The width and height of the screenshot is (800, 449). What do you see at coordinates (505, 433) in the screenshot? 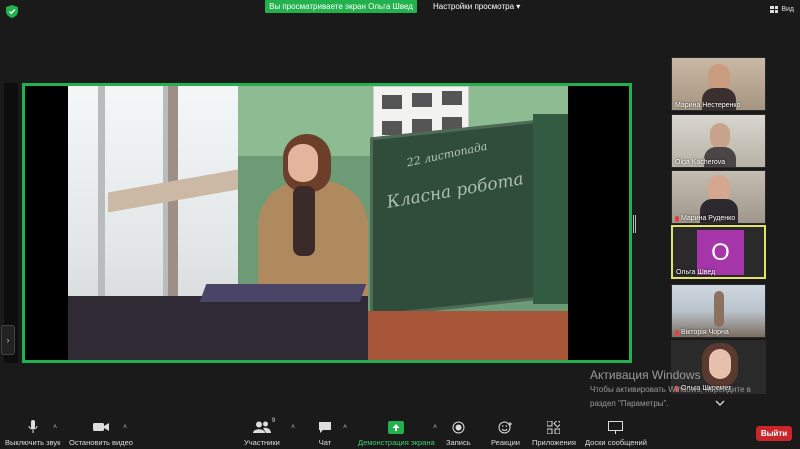
I see `reactions-button: Реакции` at bounding box center [505, 433].